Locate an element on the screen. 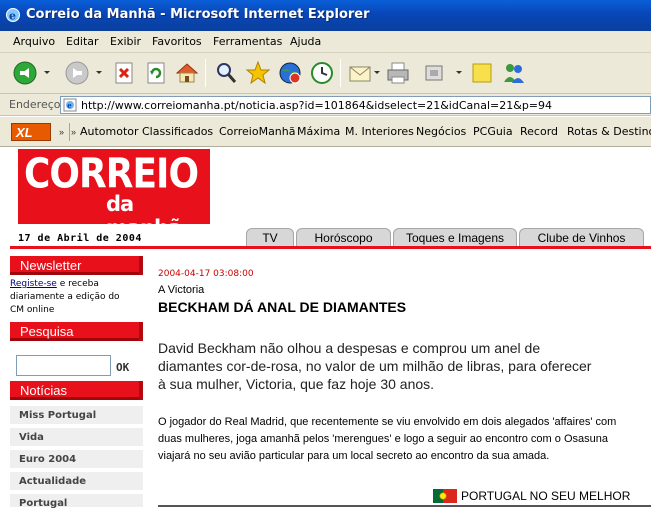  edit-page-icon is located at coordinates (434, 73).